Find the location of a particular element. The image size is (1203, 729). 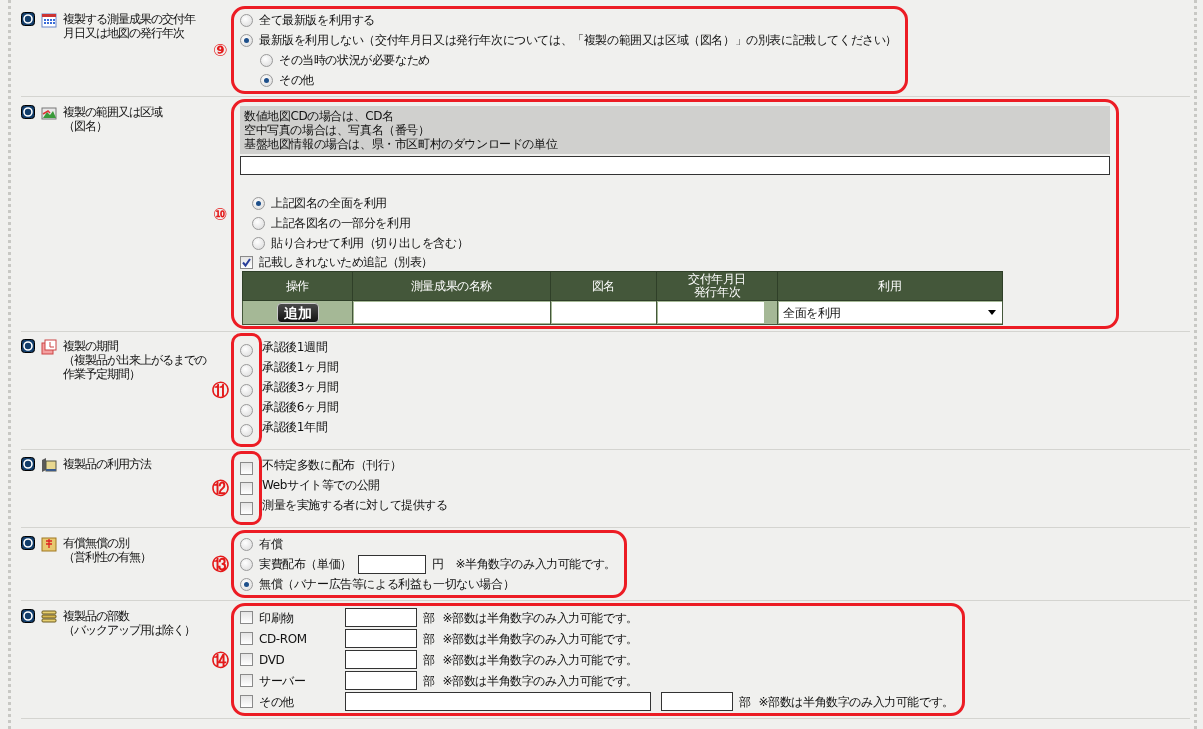

book-icon is located at coordinates (49, 465).